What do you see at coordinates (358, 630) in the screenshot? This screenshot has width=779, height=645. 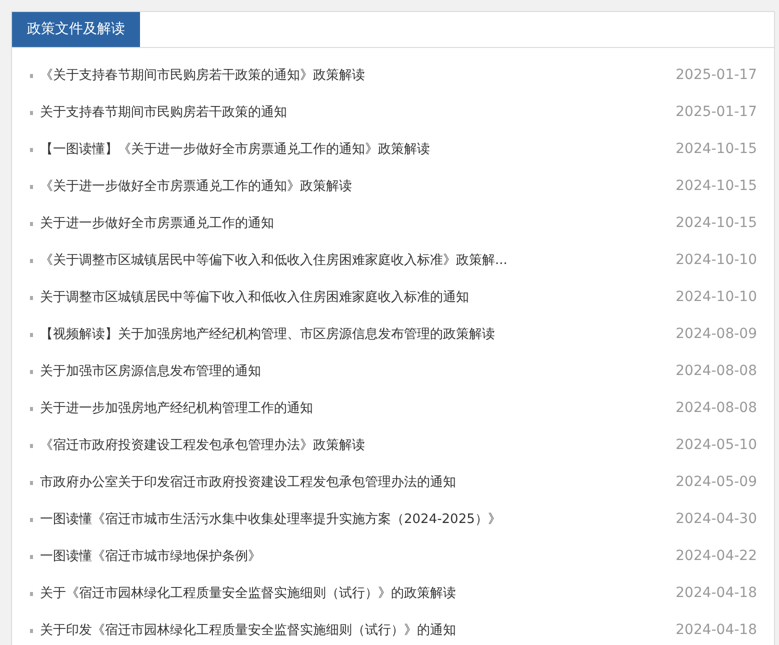 I see `article-link: 关于印发《宿迁市园林绿化工程质量安全监督实施细则（试行）》的通知` at bounding box center [358, 630].